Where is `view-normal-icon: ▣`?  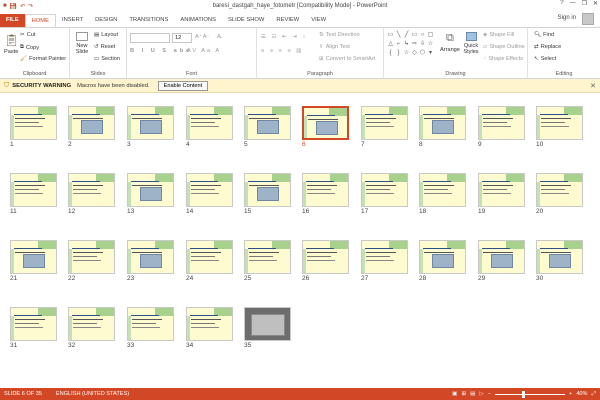 view-normal-icon: ▣ is located at coordinates (454, 394).